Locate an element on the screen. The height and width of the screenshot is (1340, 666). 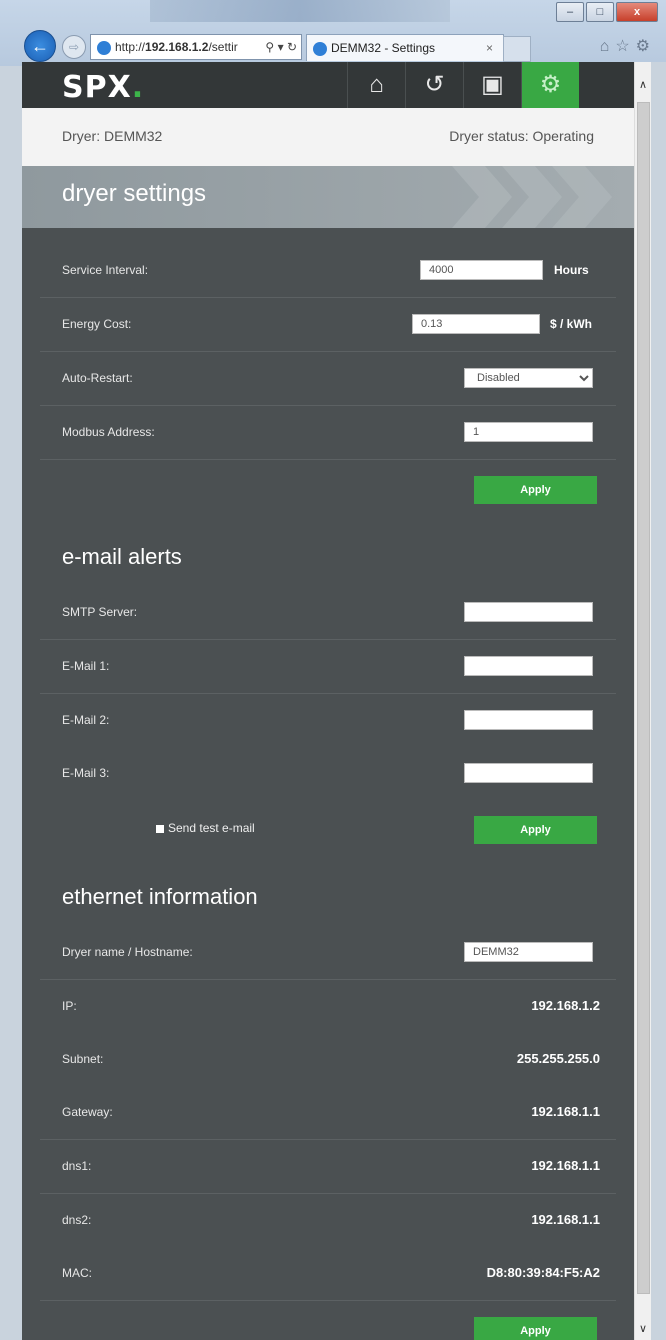
browser-tool-icons: ⌂☆⚙ is located at coordinates (628, 46).